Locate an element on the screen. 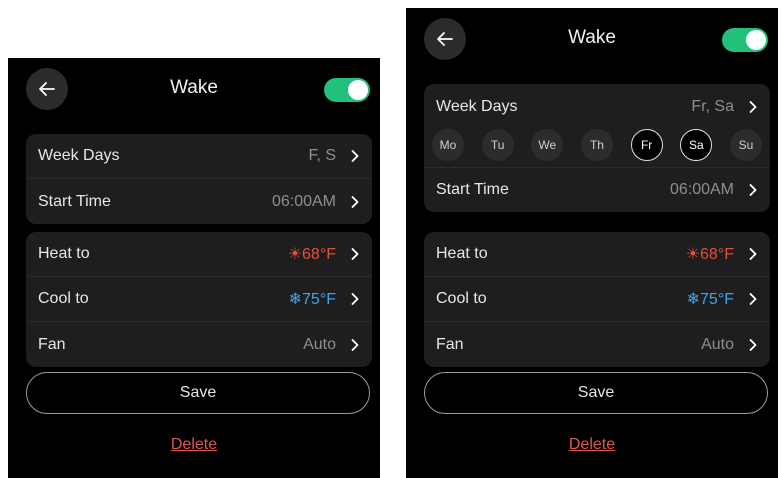 This screenshot has height=478, width=781. day-chip-su: Su is located at coordinates (745, 145).